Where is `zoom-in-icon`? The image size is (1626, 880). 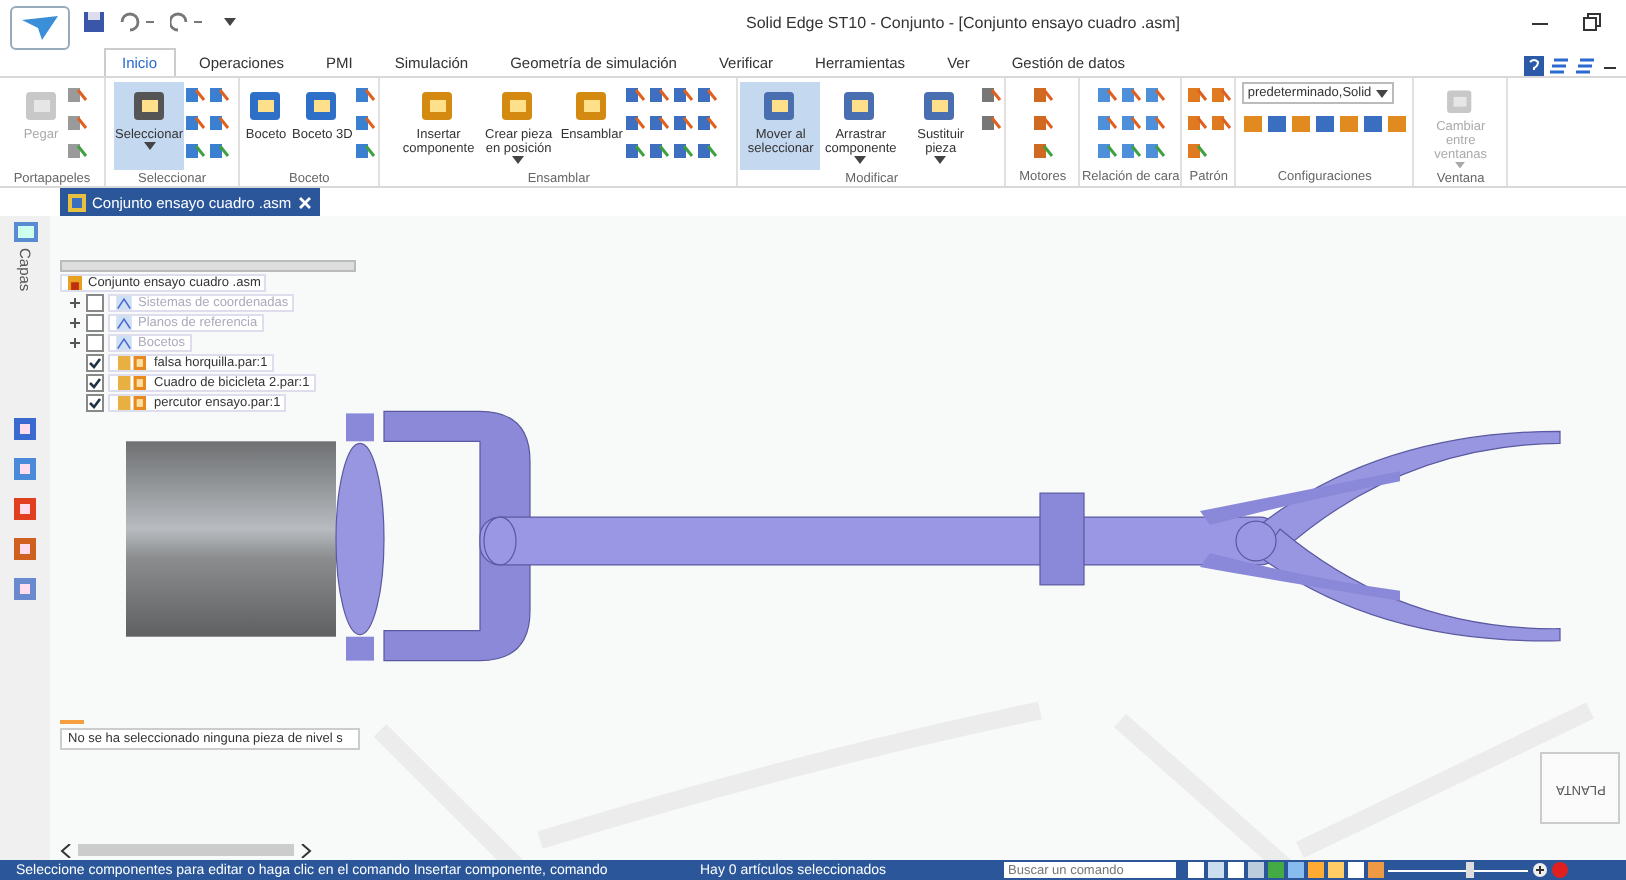 zoom-in-icon is located at coordinates (1540, 870).